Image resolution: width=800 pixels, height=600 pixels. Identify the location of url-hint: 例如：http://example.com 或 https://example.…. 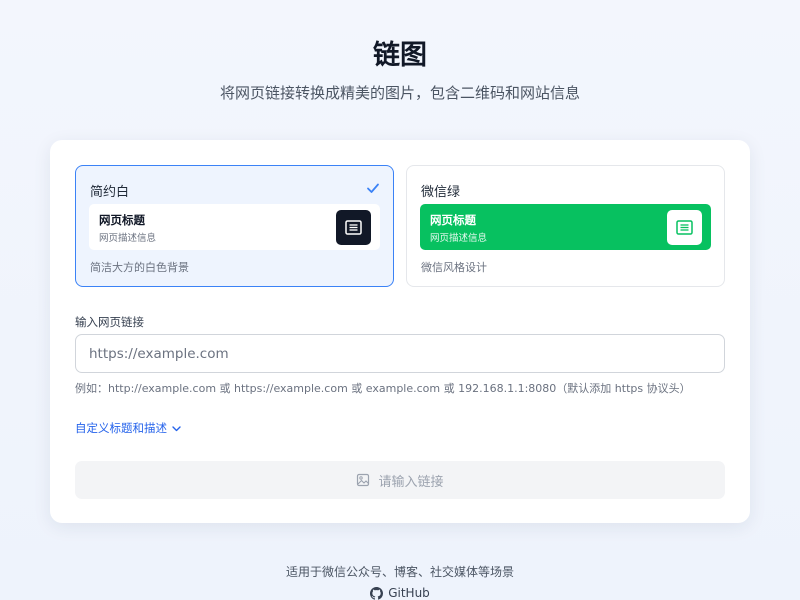
(383, 388).